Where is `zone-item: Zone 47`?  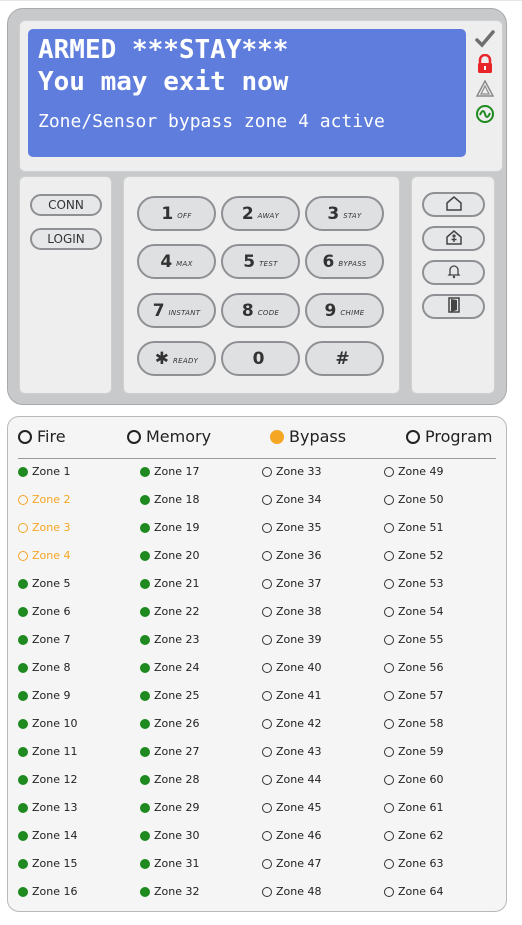 zone-item: Zone 47 is located at coordinates (292, 863).